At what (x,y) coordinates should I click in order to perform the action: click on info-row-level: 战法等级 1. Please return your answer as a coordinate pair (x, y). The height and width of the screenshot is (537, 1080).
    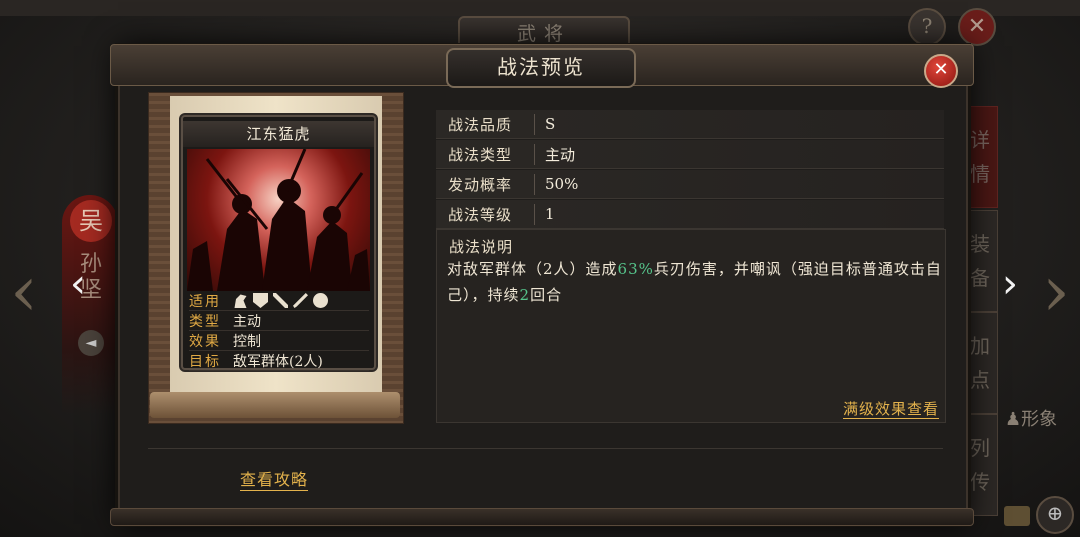
    Looking at the image, I should click on (690, 214).